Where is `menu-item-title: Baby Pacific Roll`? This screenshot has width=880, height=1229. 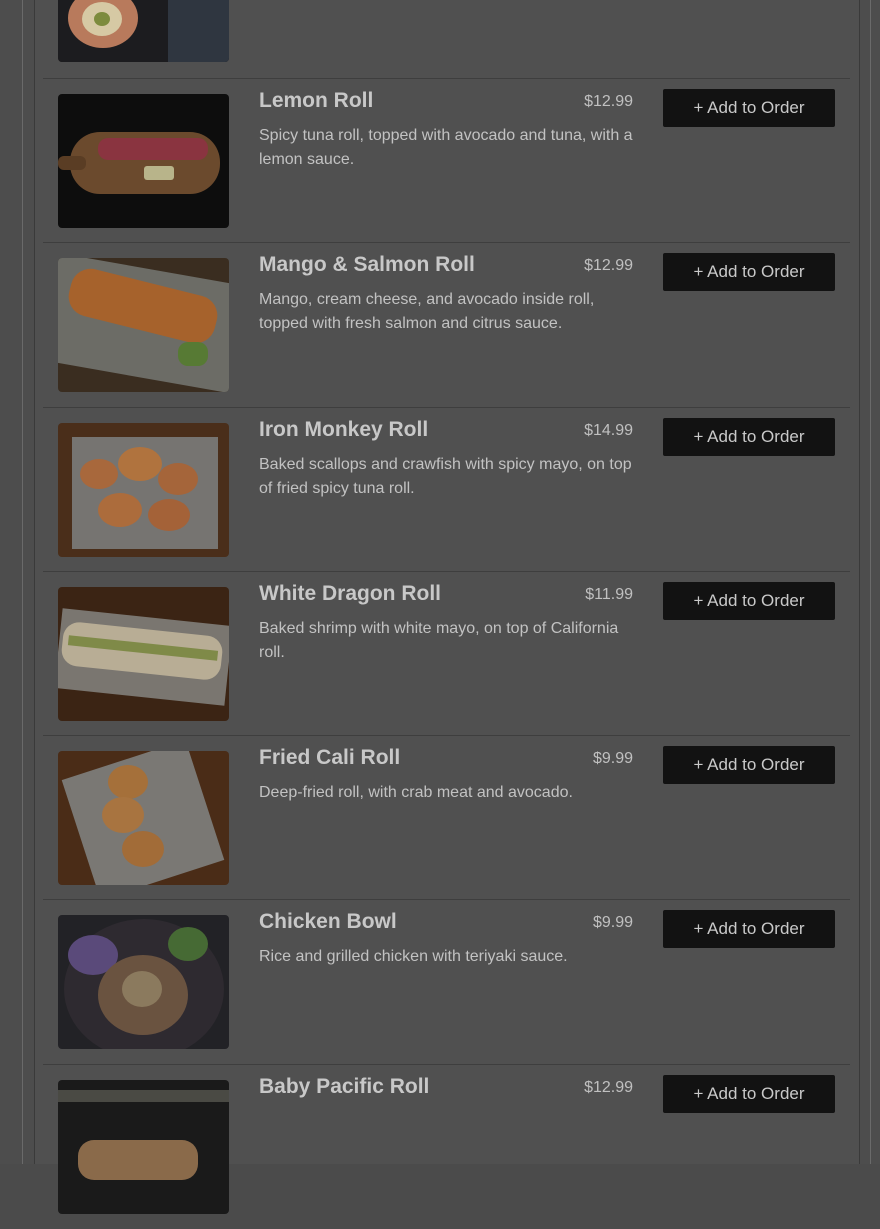
menu-item-title: Baby Pacific Roll is located at coordinates (344, 1086).